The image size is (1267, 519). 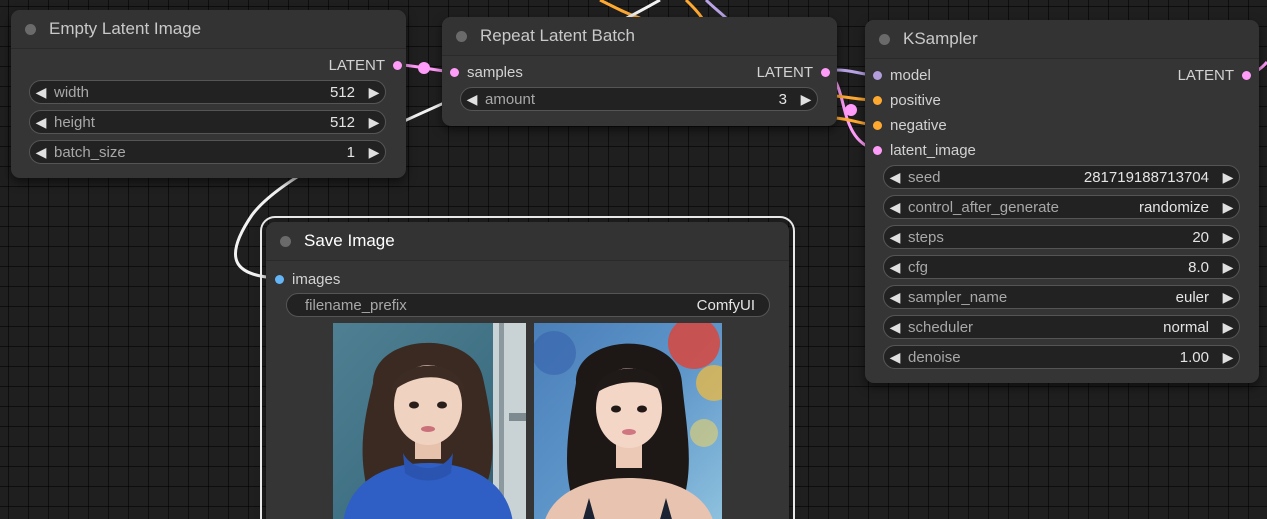 I want to click on widget-steps: ◀ steps 20 ▶, so click(x=1061, y=237).